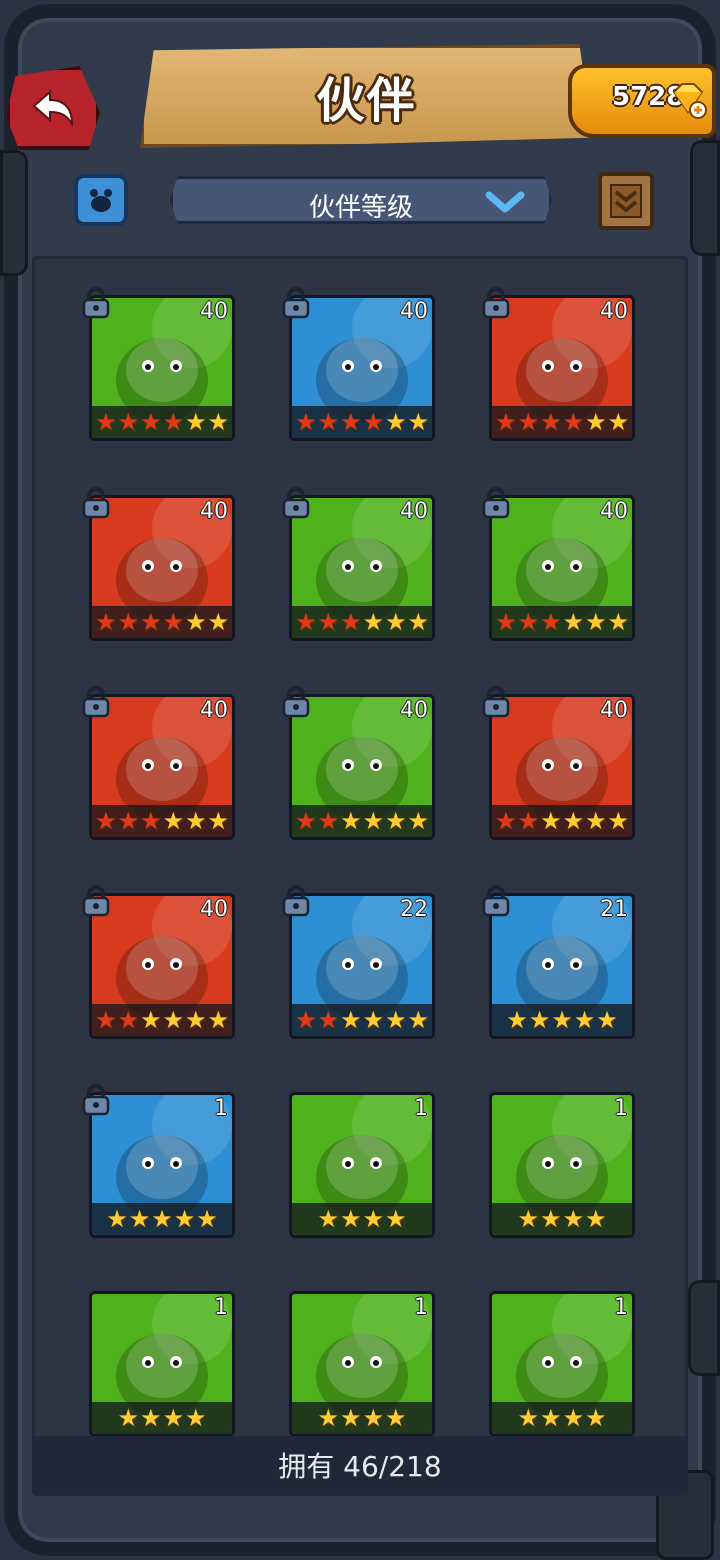 This screenshot has height=1560, width=720. What do you see at coordinates (704, 1328) in the screenshot?
I see `rock-decor-right-low` at bounding box center [704, 1328].